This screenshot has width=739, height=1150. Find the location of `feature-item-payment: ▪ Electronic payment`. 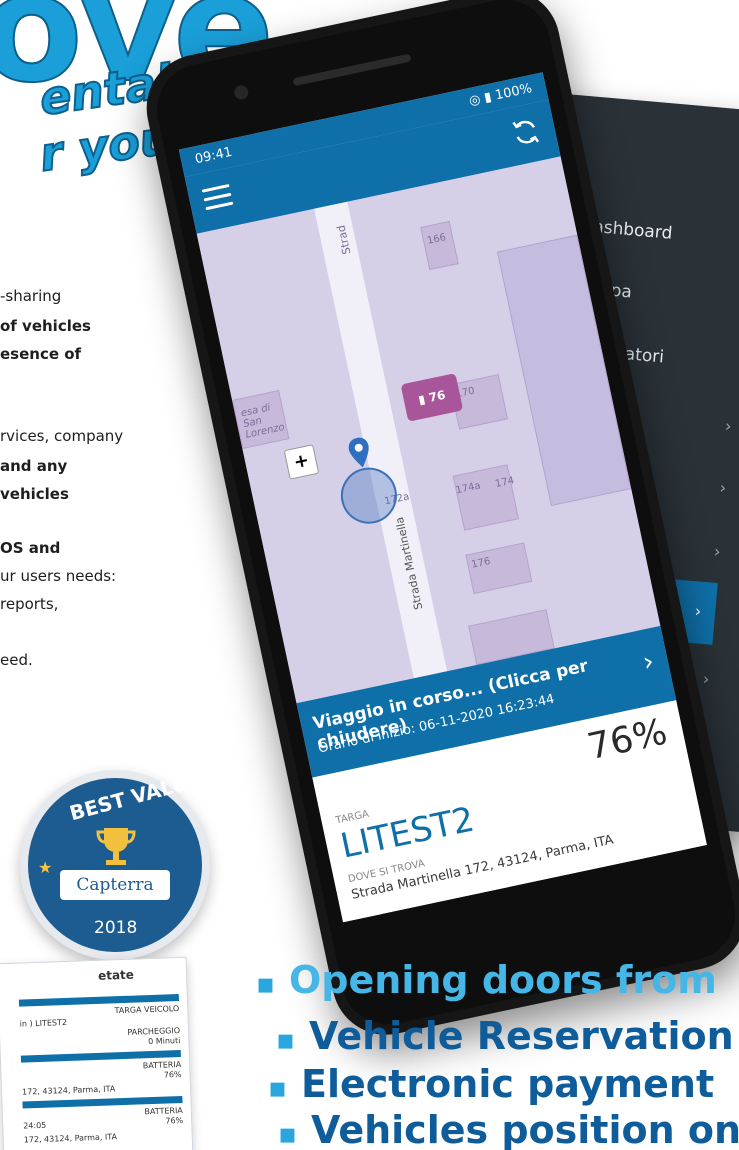

feature-item-payment: ▪ Electronic payment is located at coordinates (491, 1084).